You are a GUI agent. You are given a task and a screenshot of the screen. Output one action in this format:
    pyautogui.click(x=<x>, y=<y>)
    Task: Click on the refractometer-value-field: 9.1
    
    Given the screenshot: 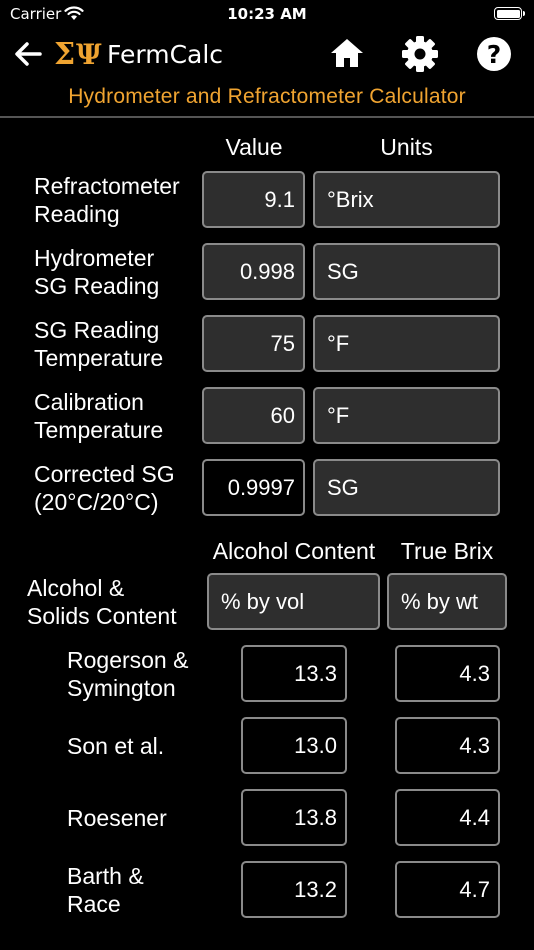 What is the action you would take?
    pyautogui.click(x=253, y=199)
    